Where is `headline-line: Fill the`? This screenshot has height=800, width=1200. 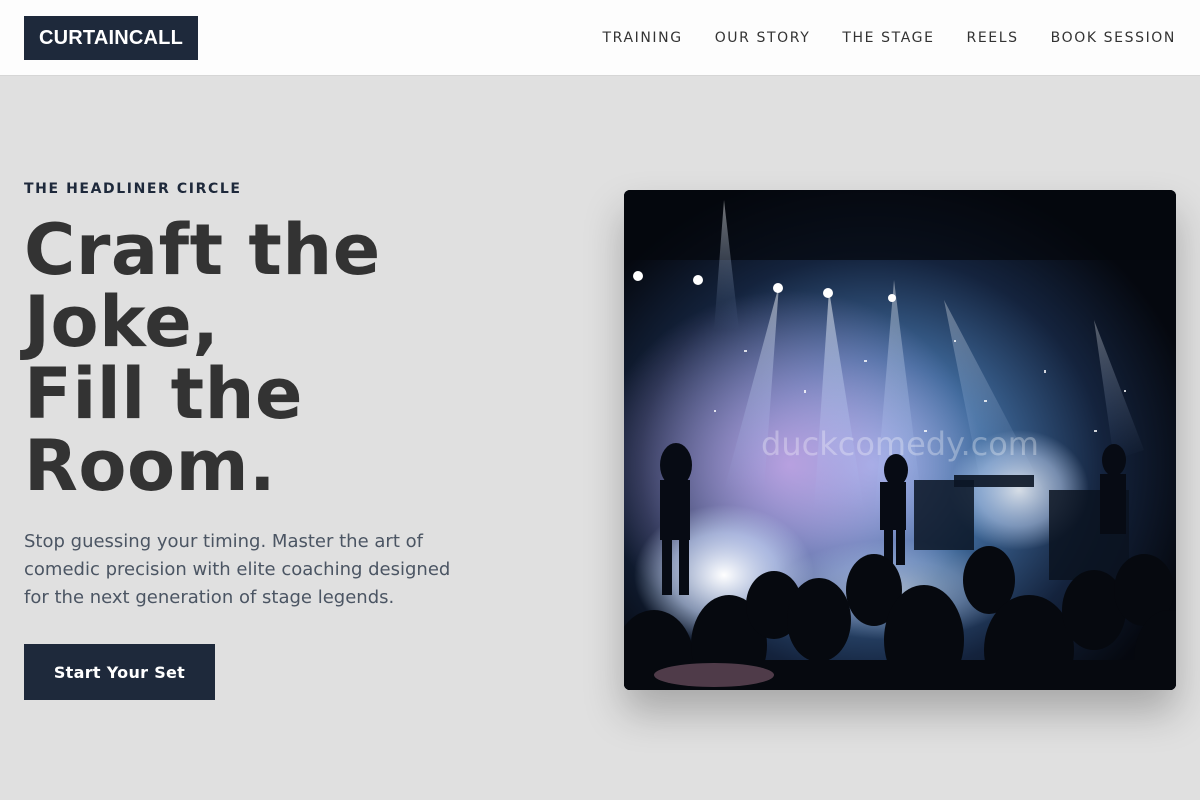
headline-line: Fill the is located at coordinates (163, 394).